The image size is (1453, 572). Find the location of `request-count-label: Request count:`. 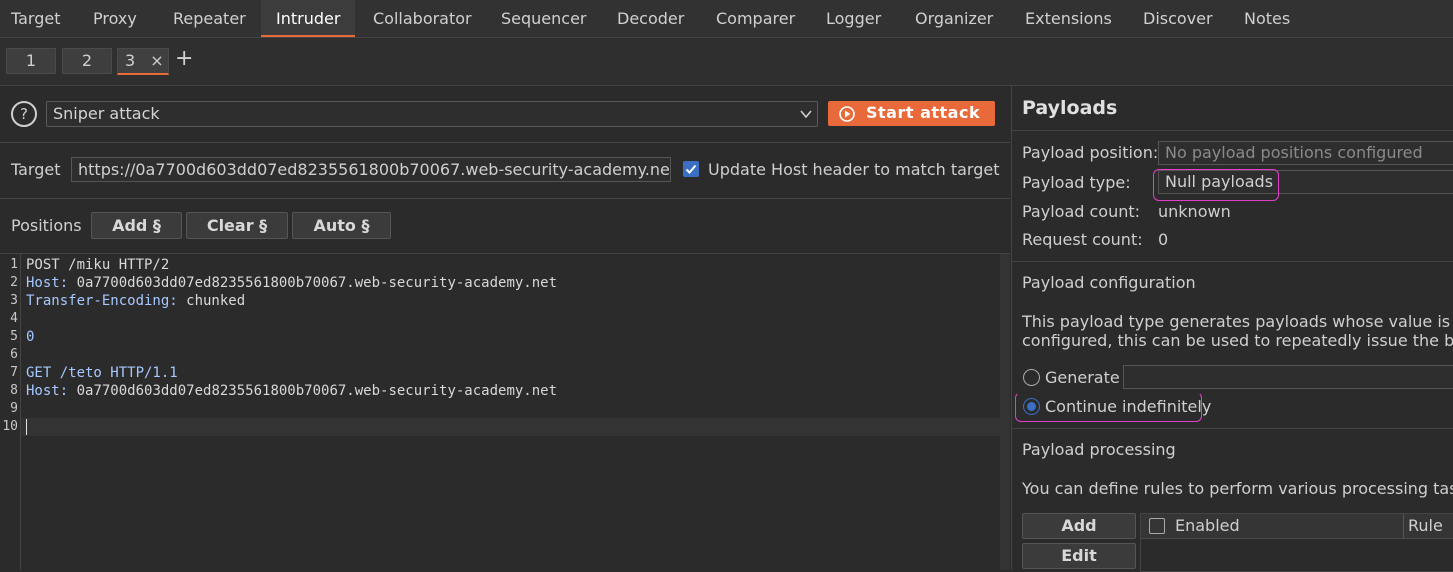

request-count-label: Request count: is located at coordinates (1082, 239).